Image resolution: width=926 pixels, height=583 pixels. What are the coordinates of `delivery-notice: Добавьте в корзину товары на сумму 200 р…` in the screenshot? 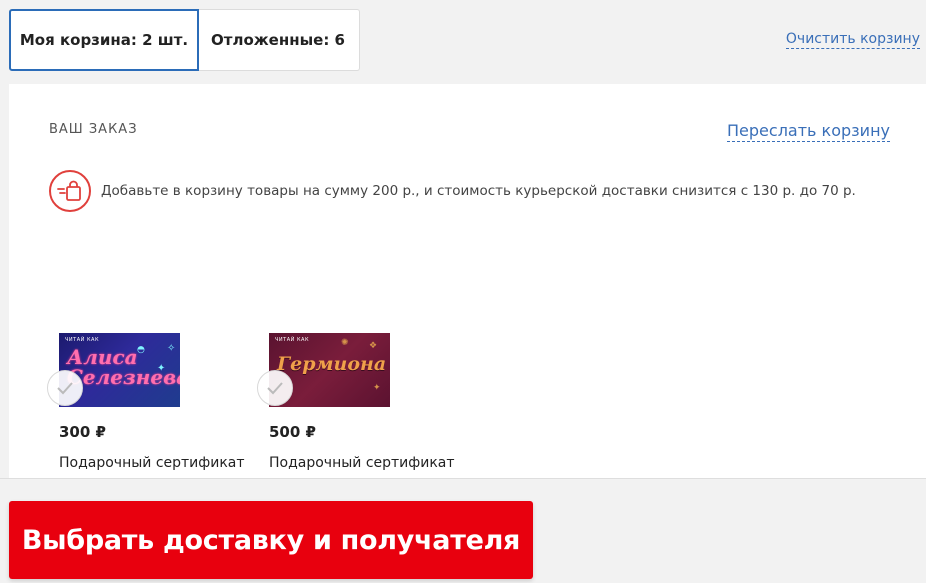 It's located at (452, 191).